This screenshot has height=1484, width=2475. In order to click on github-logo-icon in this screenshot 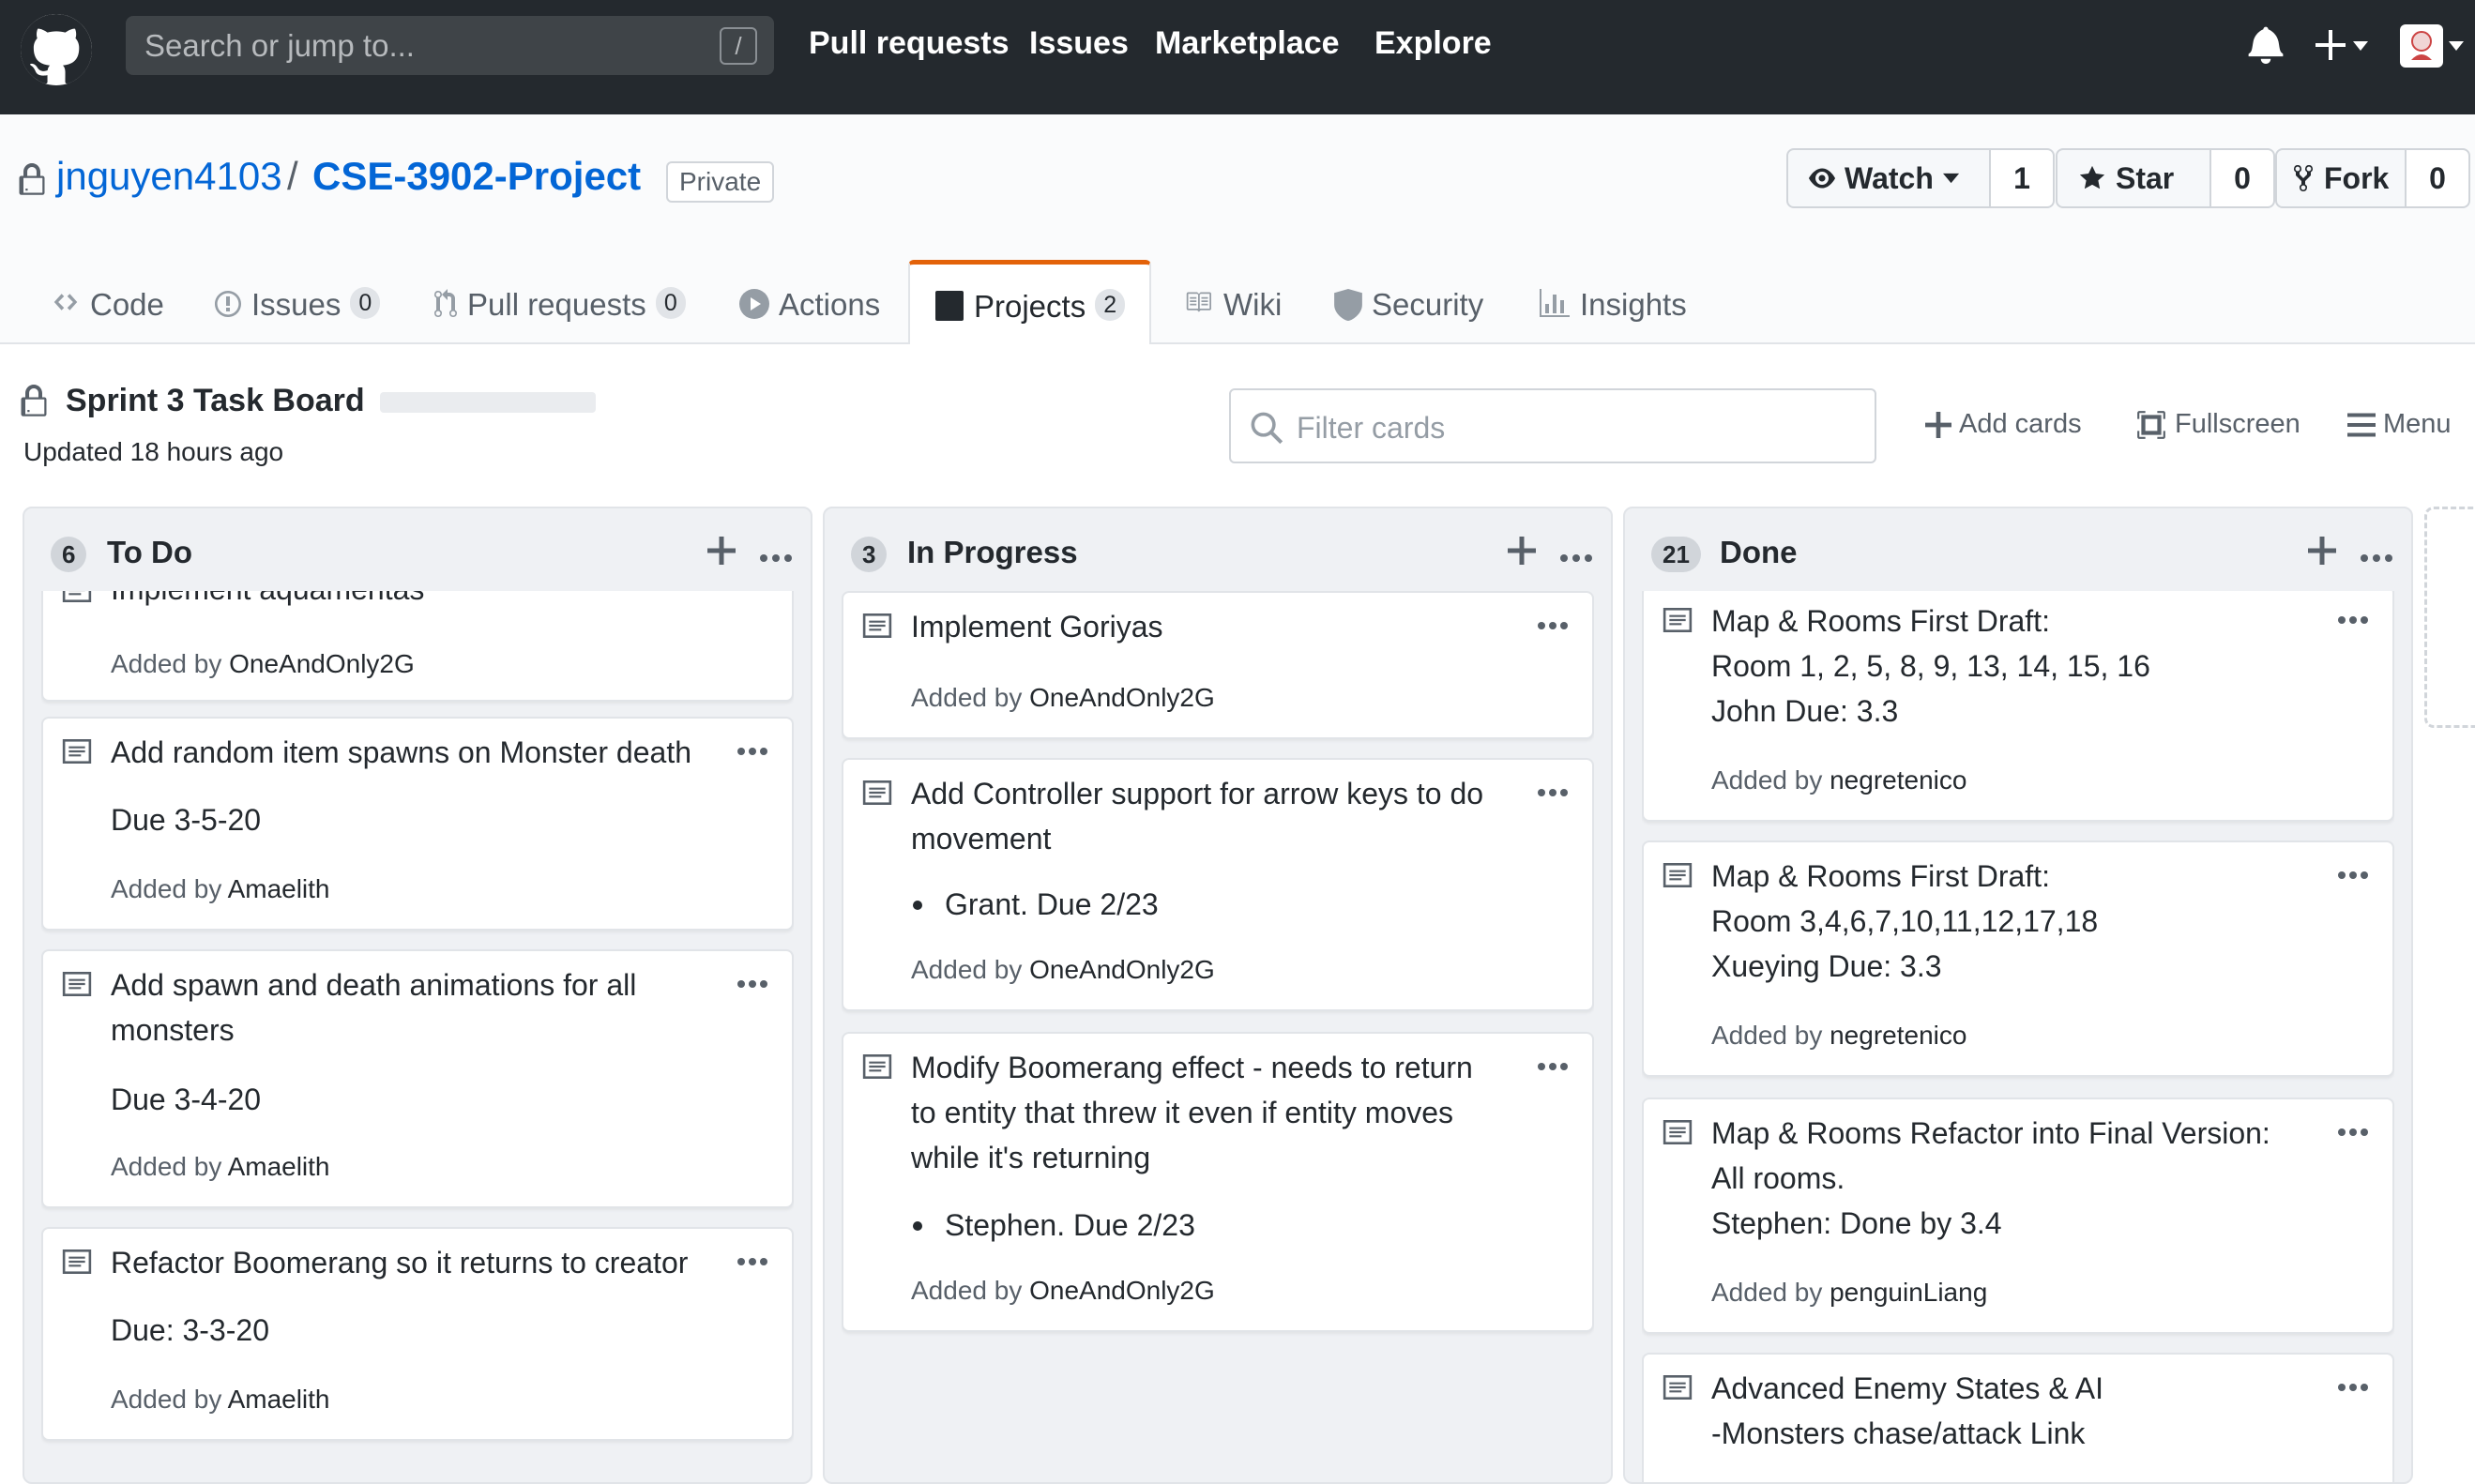, I will do `click(56, 50)`.